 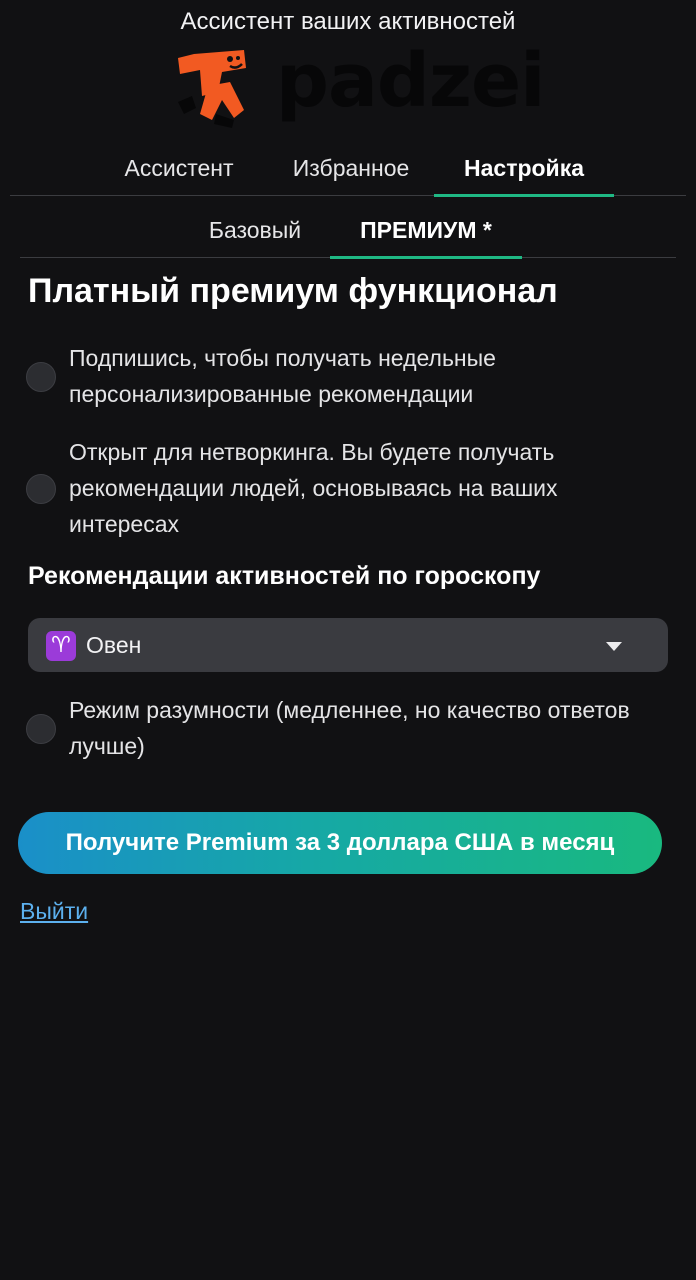 I want to click on networking-radio, so click(x=41, y=489).